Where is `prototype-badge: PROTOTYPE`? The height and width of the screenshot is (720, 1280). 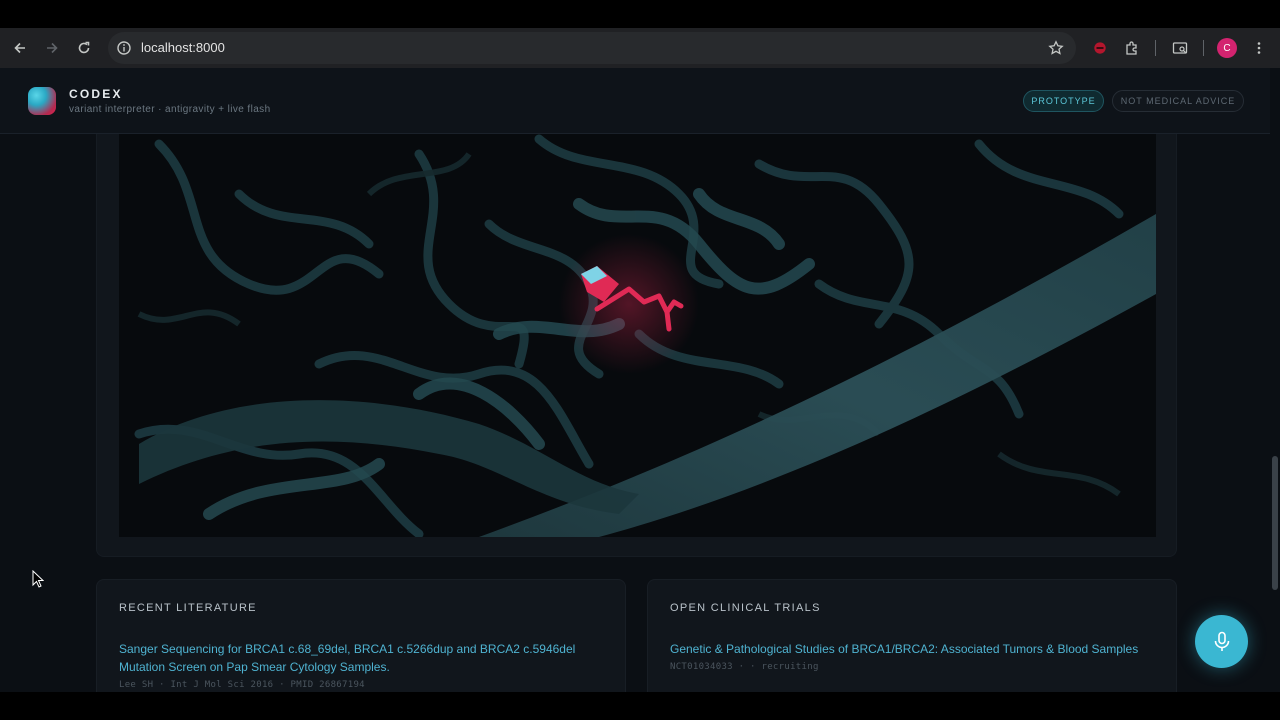 prototype-badge: PROTOTYPE is located at coordinates (1063, 101).